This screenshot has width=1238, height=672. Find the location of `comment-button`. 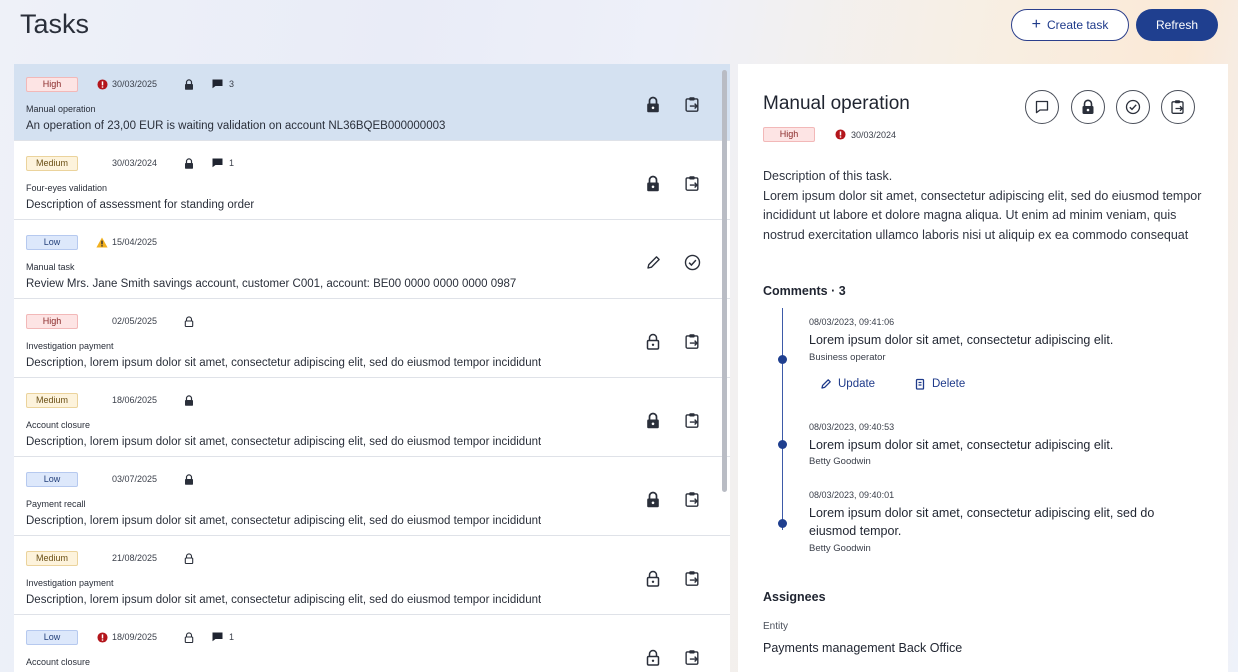

comment-button is located at coordinates (1042, 107).